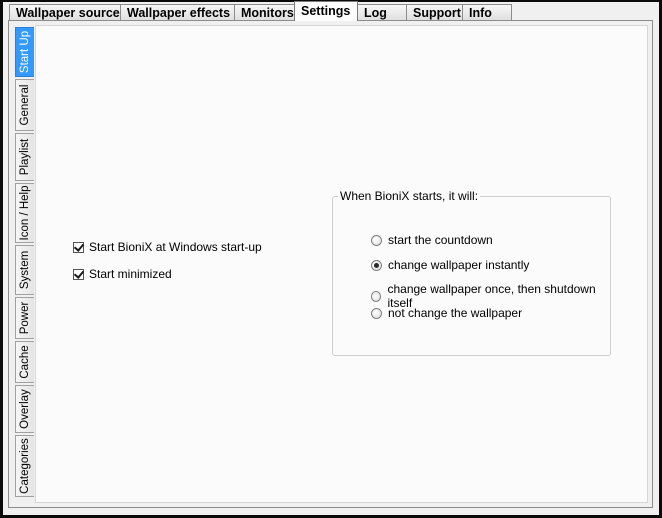  What do you see at coordinates (78, 247) in the screenshot?
I see `start-with-windows-checkbox` at bounding box center [78, 247].